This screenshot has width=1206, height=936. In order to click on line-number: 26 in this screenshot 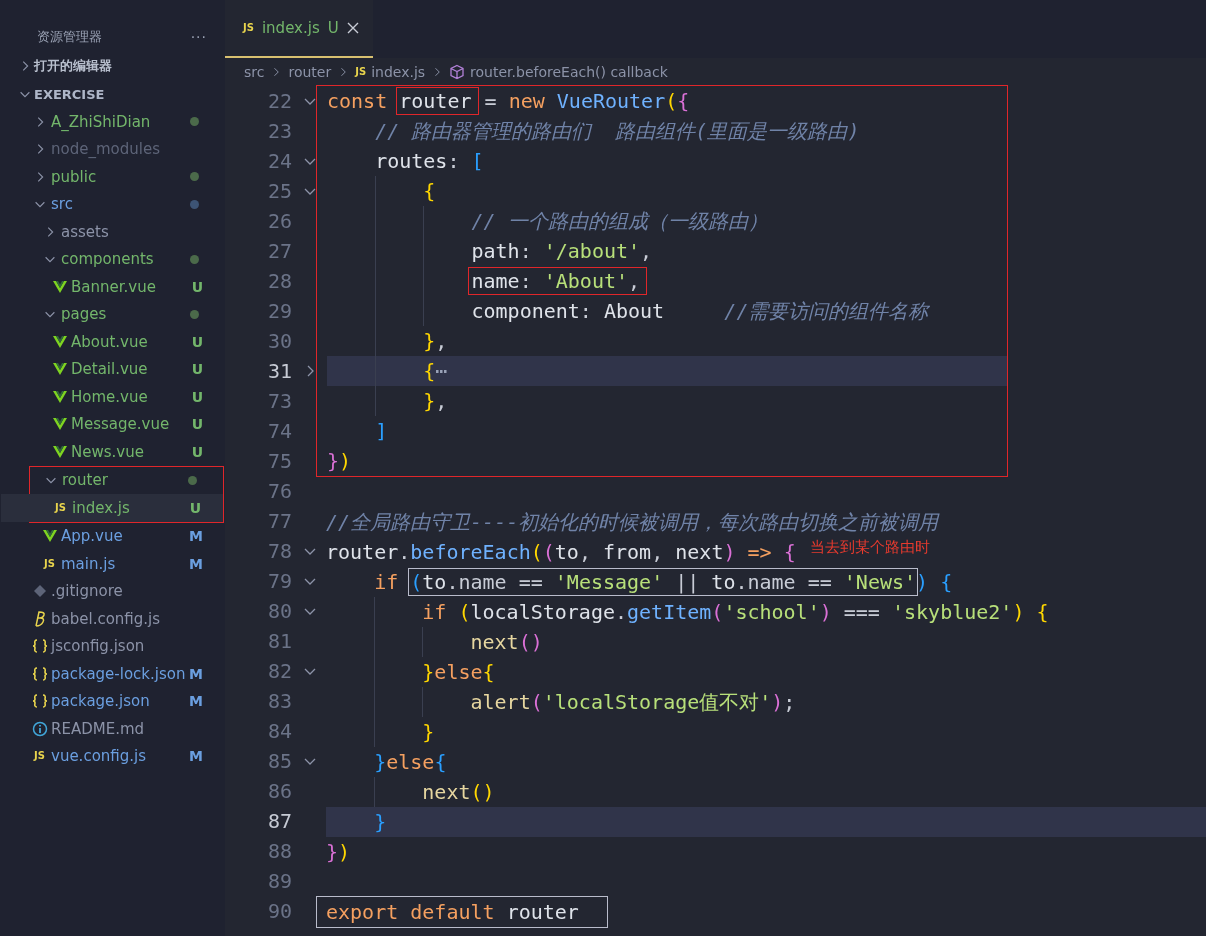, I will do `click(279, 221)`.